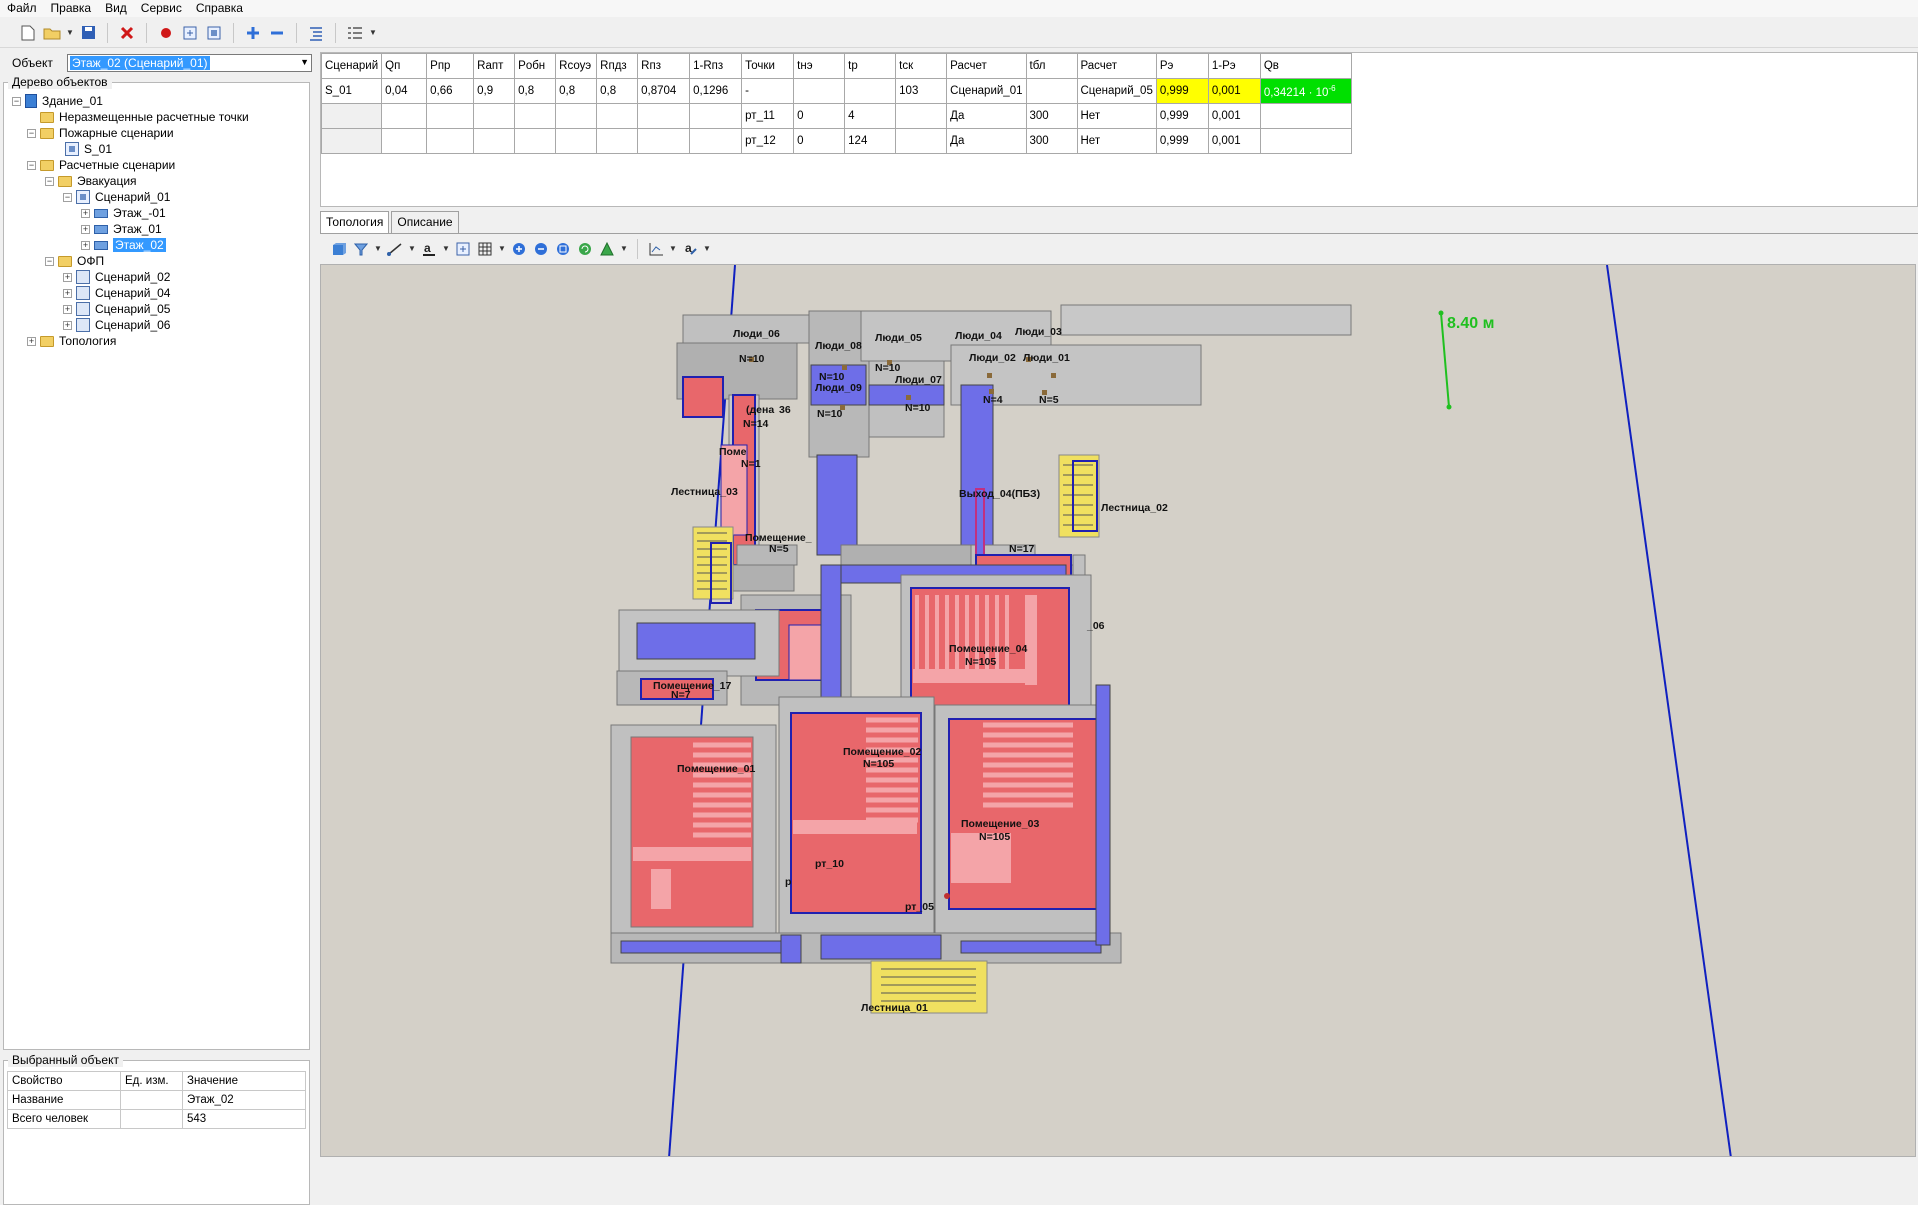  Describe the element at coordinates (395, 249) in the screenshot. I see `measure-icon` at that location.